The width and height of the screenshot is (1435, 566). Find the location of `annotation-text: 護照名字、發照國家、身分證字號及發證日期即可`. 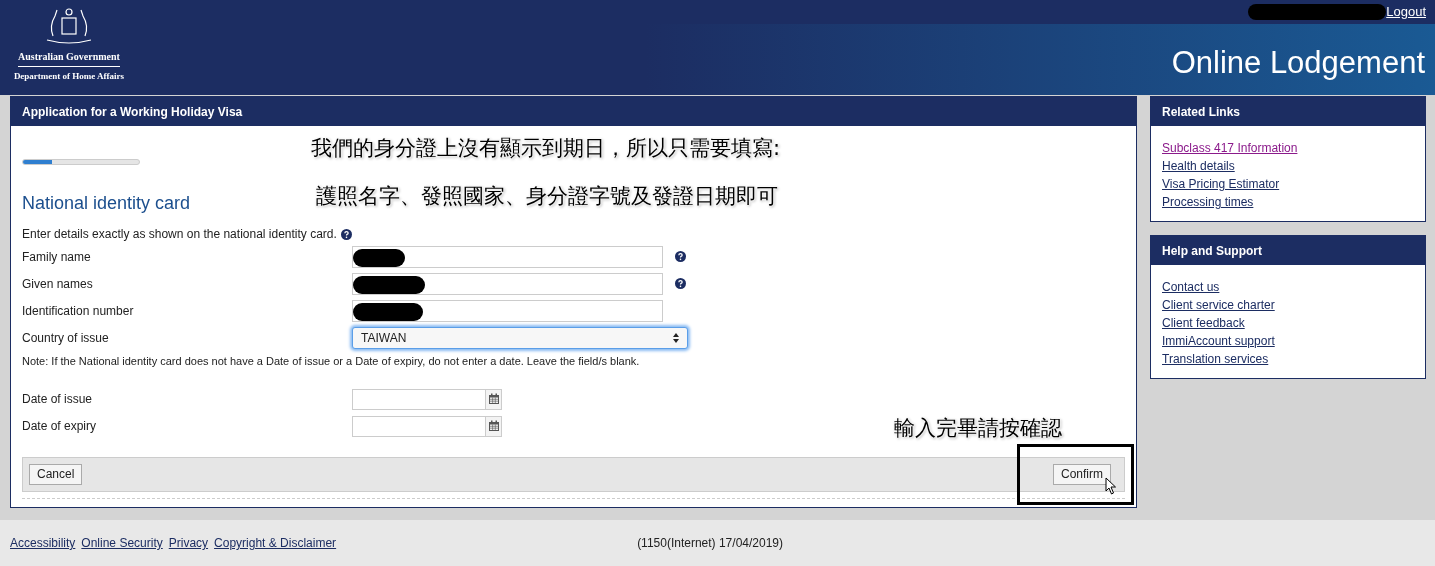

annotation-text: 護照名字、發照國家、身分證字號及發證日期即可 is located at coordinates (547, 196).